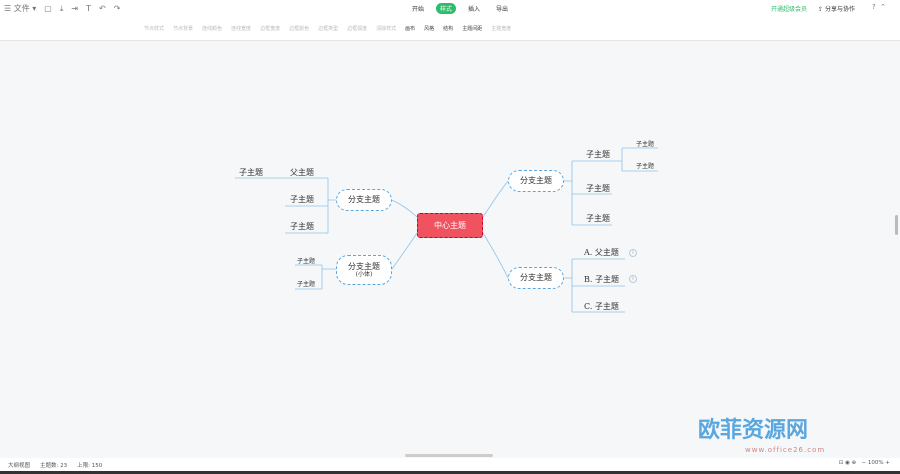  What do you see at coordinates (74, 8) in the screenshot?
I see `export-icon: ⇥` at bounding box center [74, 8].